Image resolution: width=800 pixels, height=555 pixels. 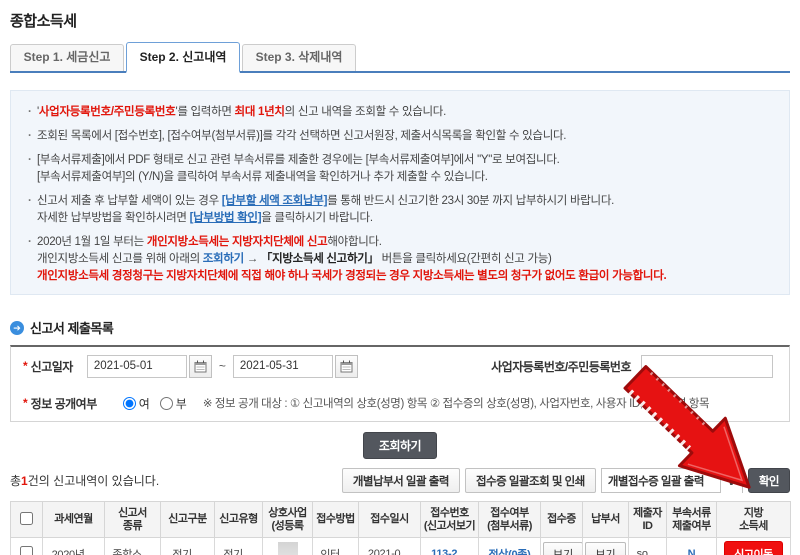 What do you see at coordinates (561, 519) in the screenshot?
I see `header-receipt-doc: 접수증` at bounding box center [561, 519].